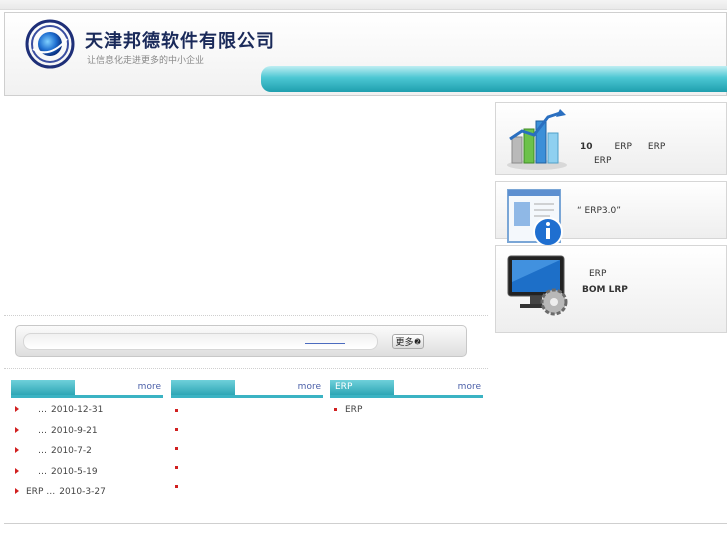  What do you see at coordinates (241, 341) in the screenshot?
I see `search-bar: 更多 ➋` at bounding box center [241, 341].